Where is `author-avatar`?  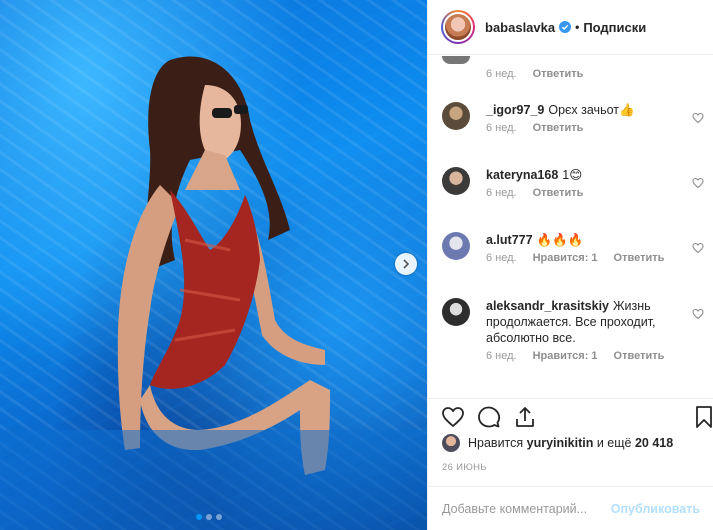 author-avatar is located at coordinates (458, 27).